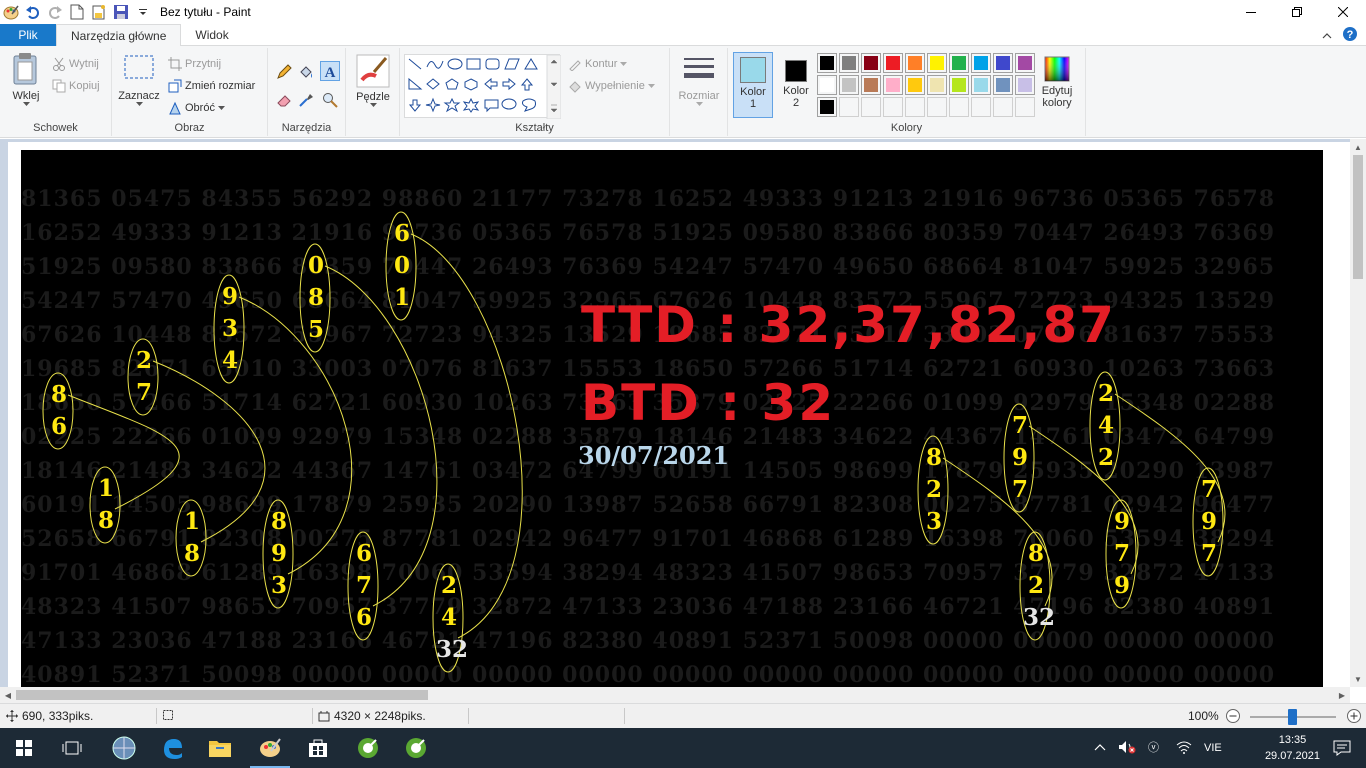 This screenshot has width=1366, height=768. What do you see at coordinates (1354, 716) in the screenshot?
I see `zoom-in-button` at bounding box center [1354, 716].